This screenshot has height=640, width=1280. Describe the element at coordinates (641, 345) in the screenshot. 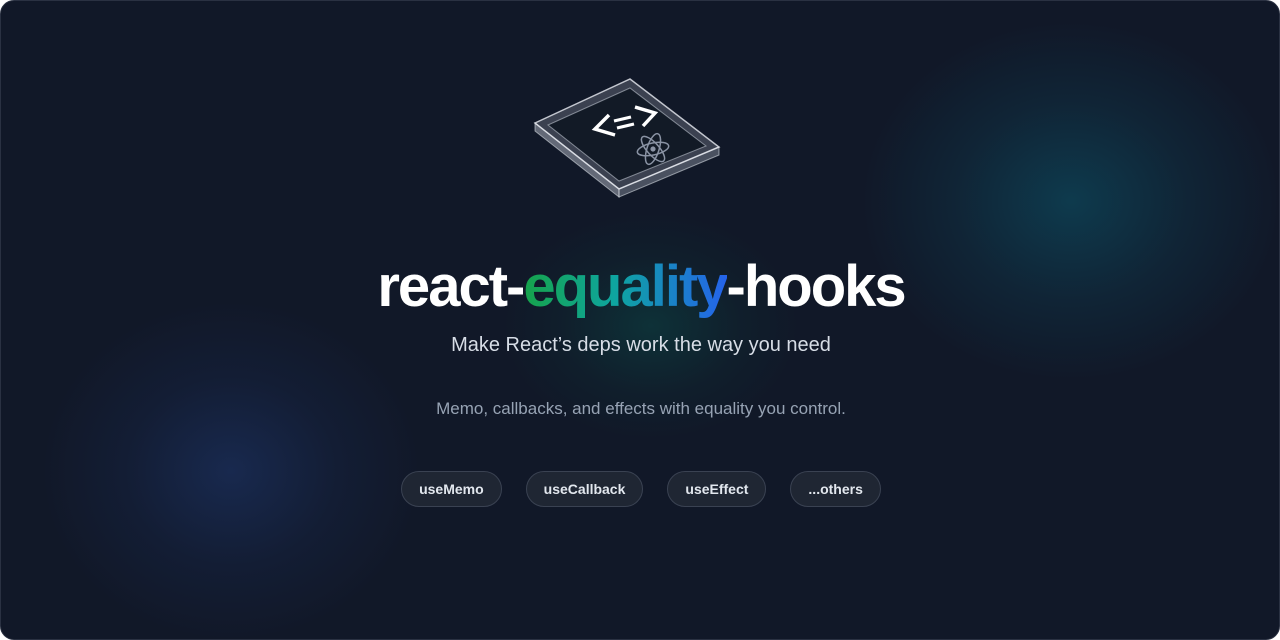

I see `subtitle: Make React’s deps work the way you need` at that location.